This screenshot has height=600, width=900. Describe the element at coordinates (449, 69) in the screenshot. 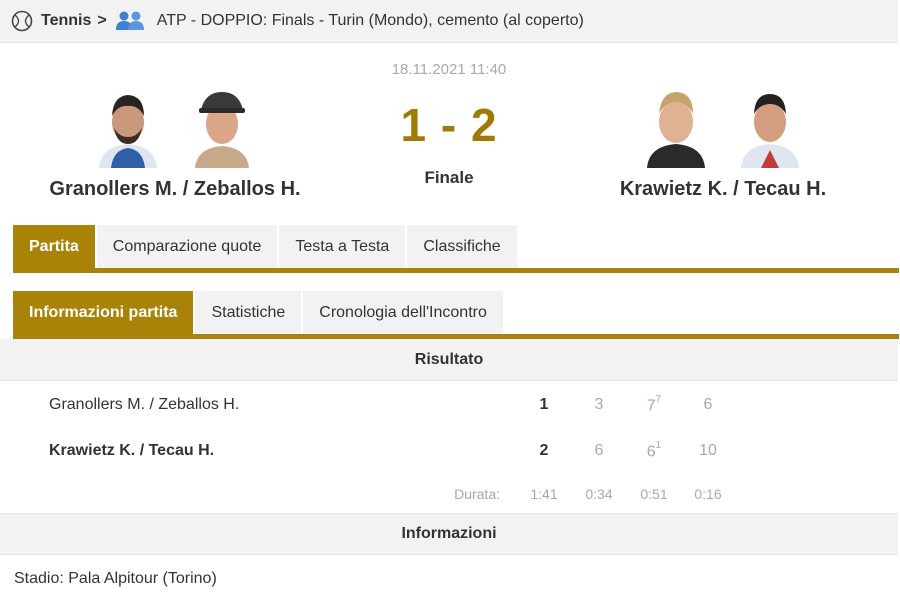

I see `match-datetime: 18.11.2021 11:40` at that location.